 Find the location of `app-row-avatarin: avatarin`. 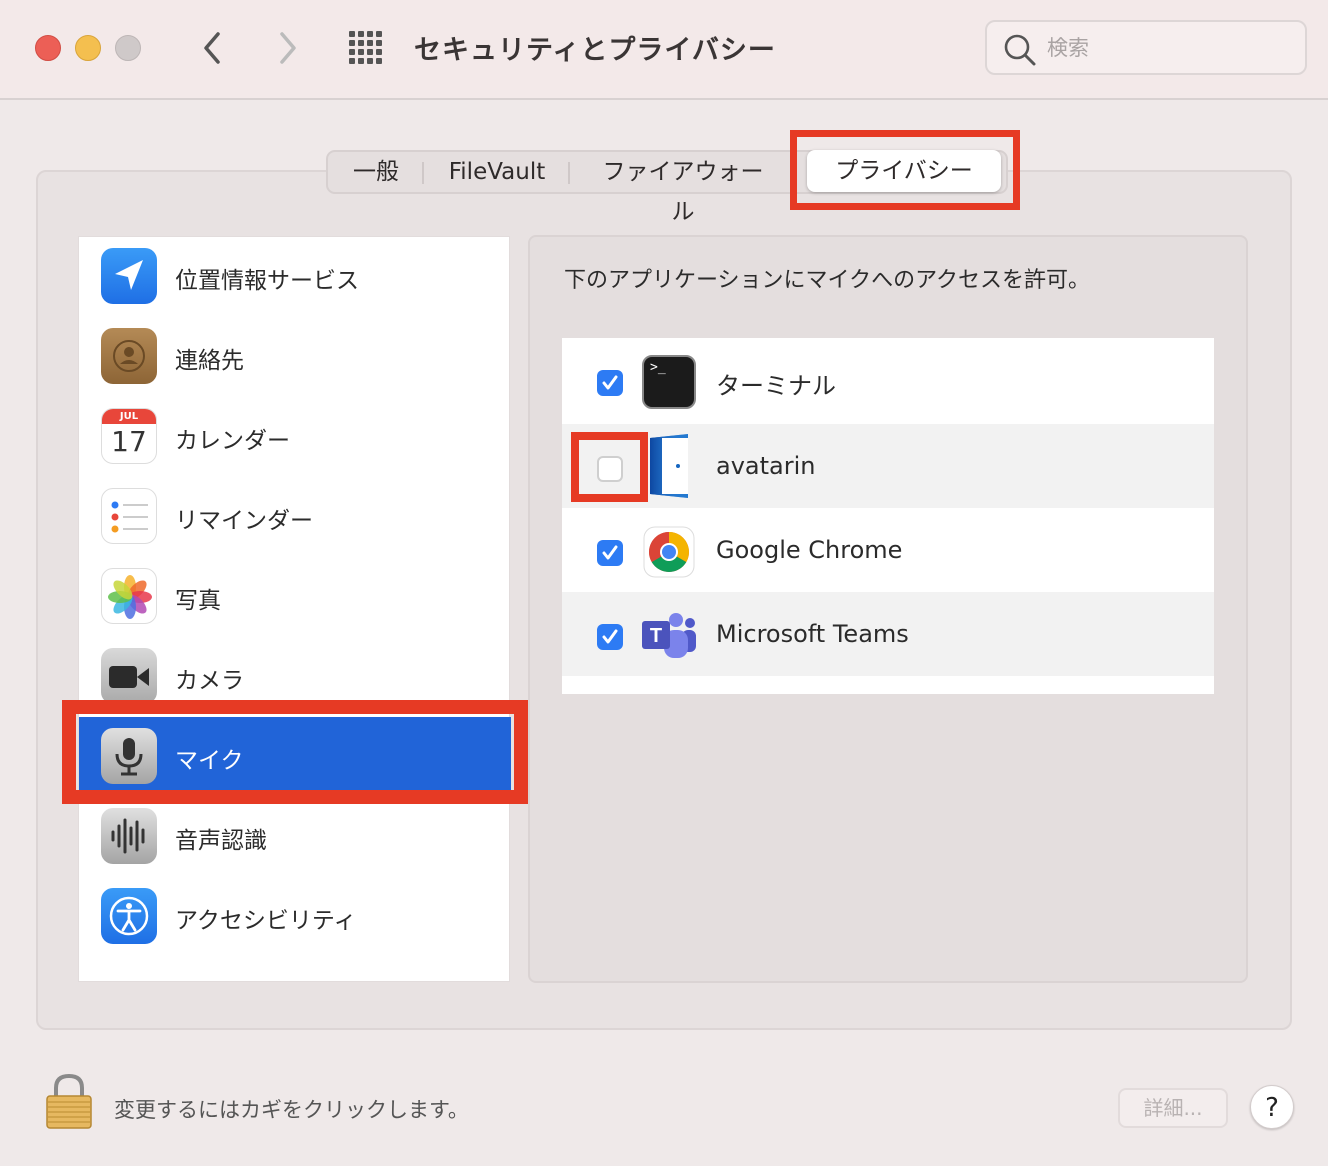

app-row-avatarin: avatarin is located at coordinates (888, 466).